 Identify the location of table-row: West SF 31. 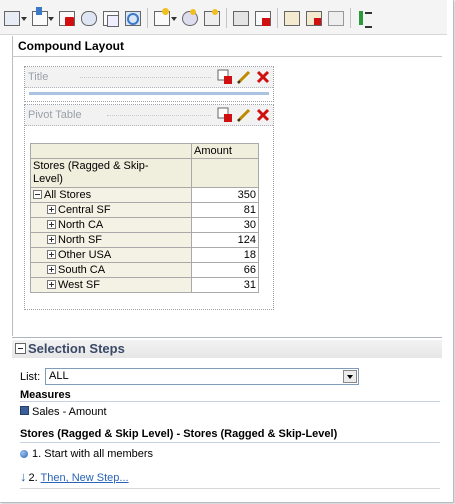
(144, 285).